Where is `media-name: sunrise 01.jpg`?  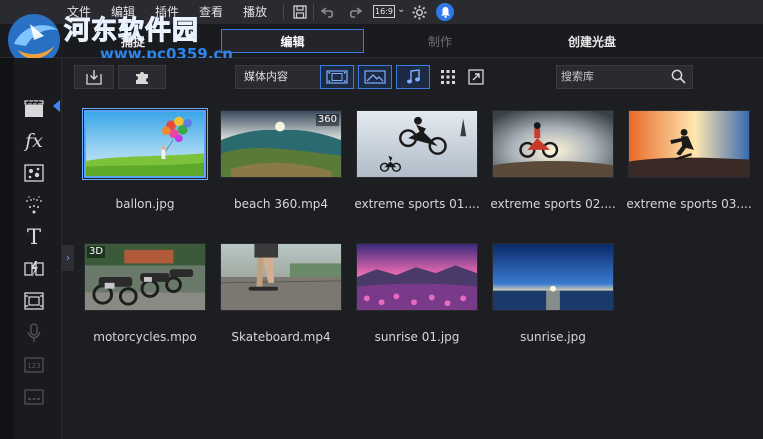
media-name: sunrise 01.jpg is located at coordinates (417, 337).